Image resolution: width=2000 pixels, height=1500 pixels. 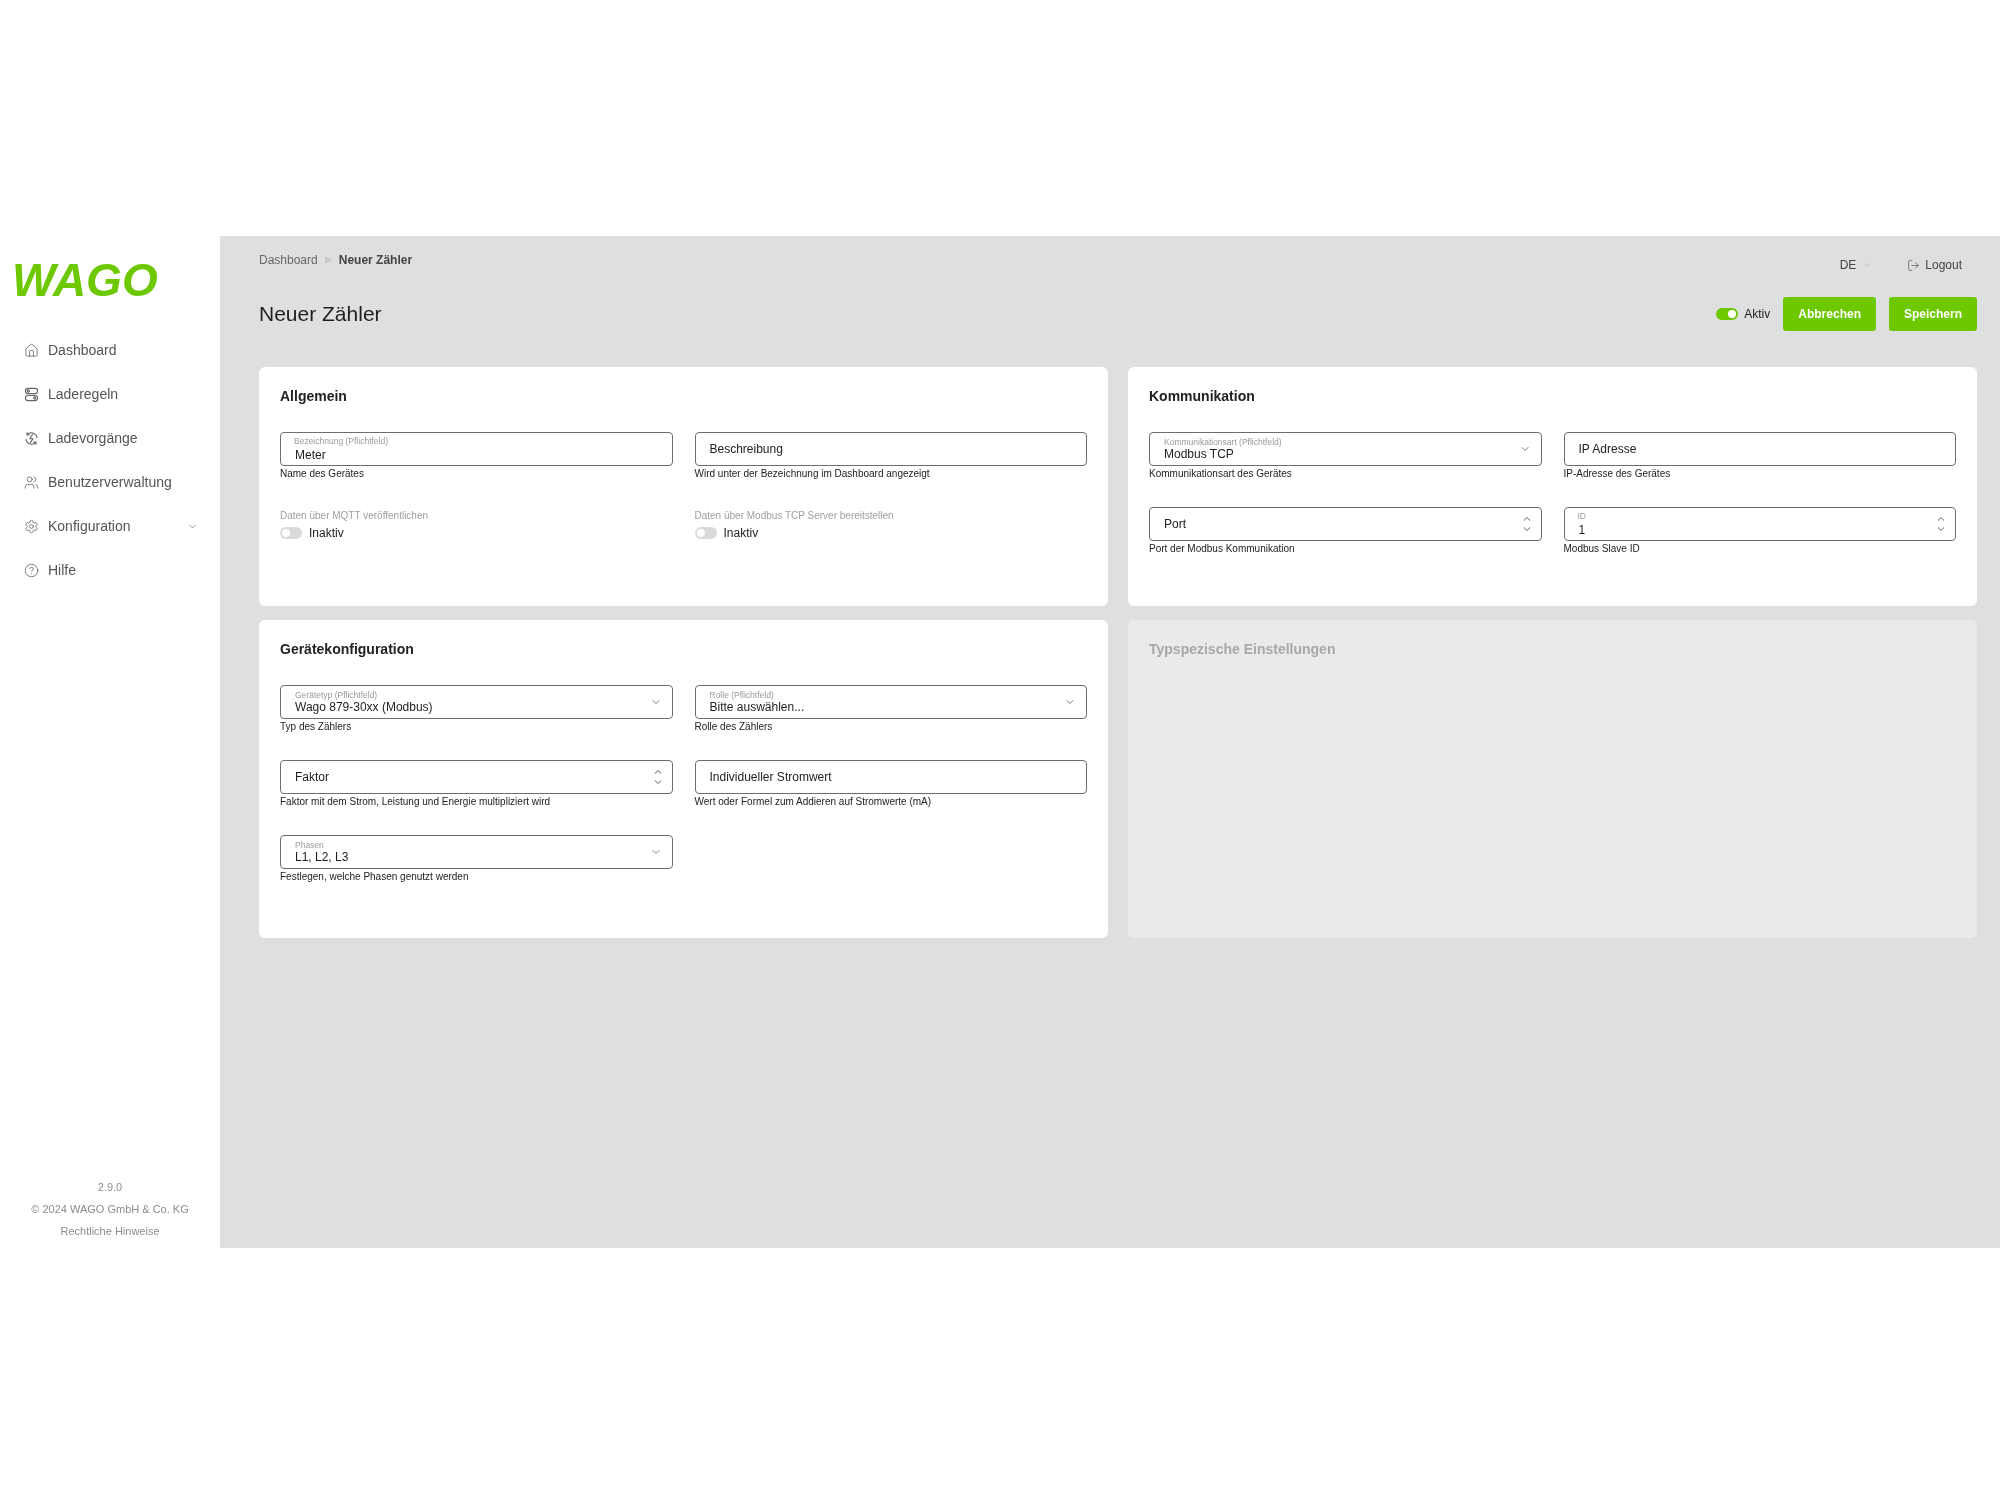 What do you see at coordinates (110, 1187) in the screenshot?
I see `version-text: 2.9.0` at bounding box center [110, 1187].